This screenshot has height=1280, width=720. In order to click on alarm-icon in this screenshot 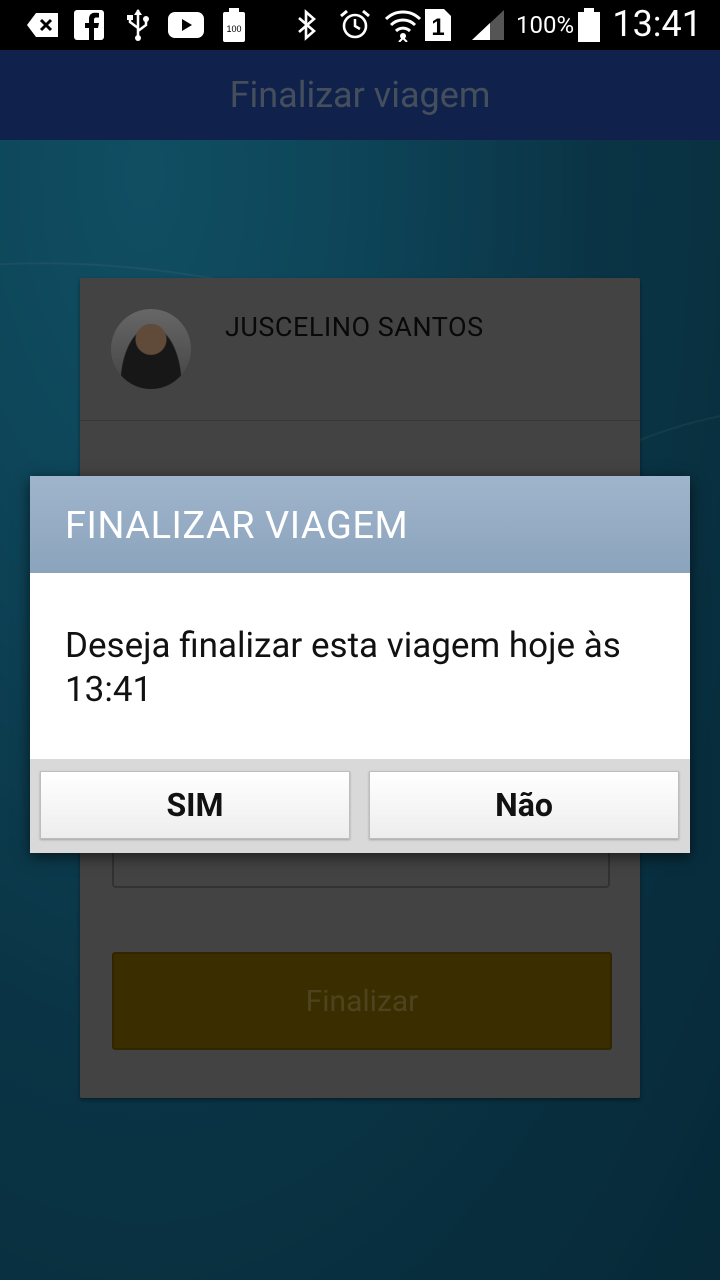, I will do `click(355, 25)`.